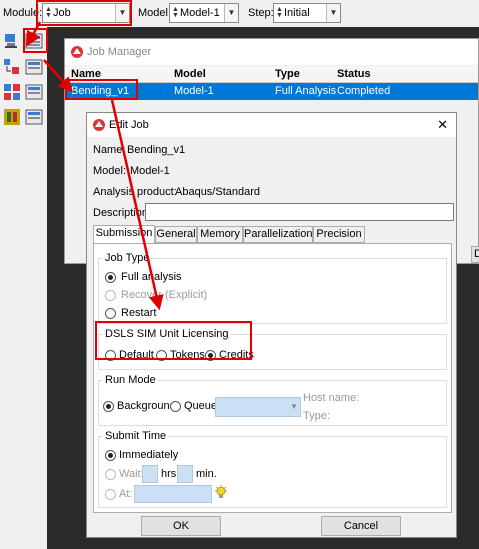 The width and height of the screenshot is (479, 549). I want to click on highlight-licensing-box, so click(173, 340).